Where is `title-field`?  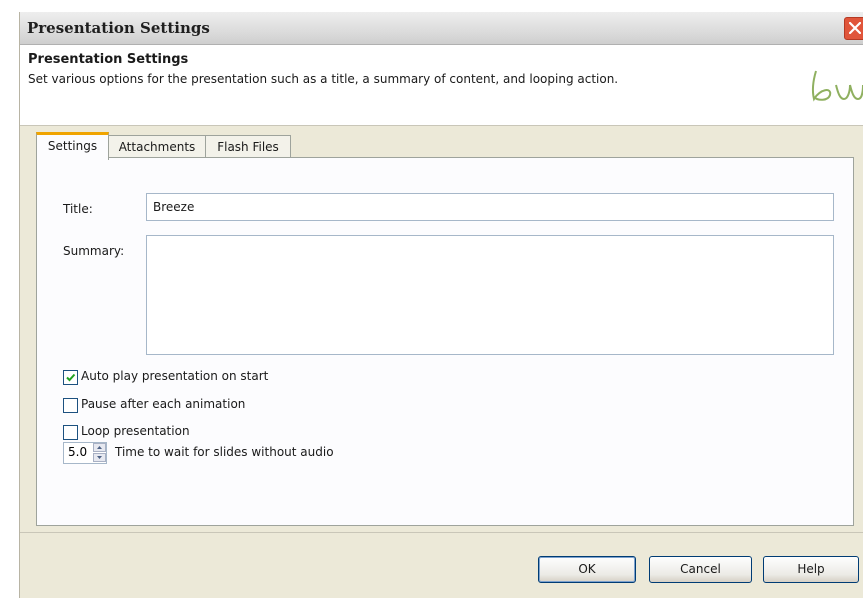 title-field is located at coordinates (490, 207).